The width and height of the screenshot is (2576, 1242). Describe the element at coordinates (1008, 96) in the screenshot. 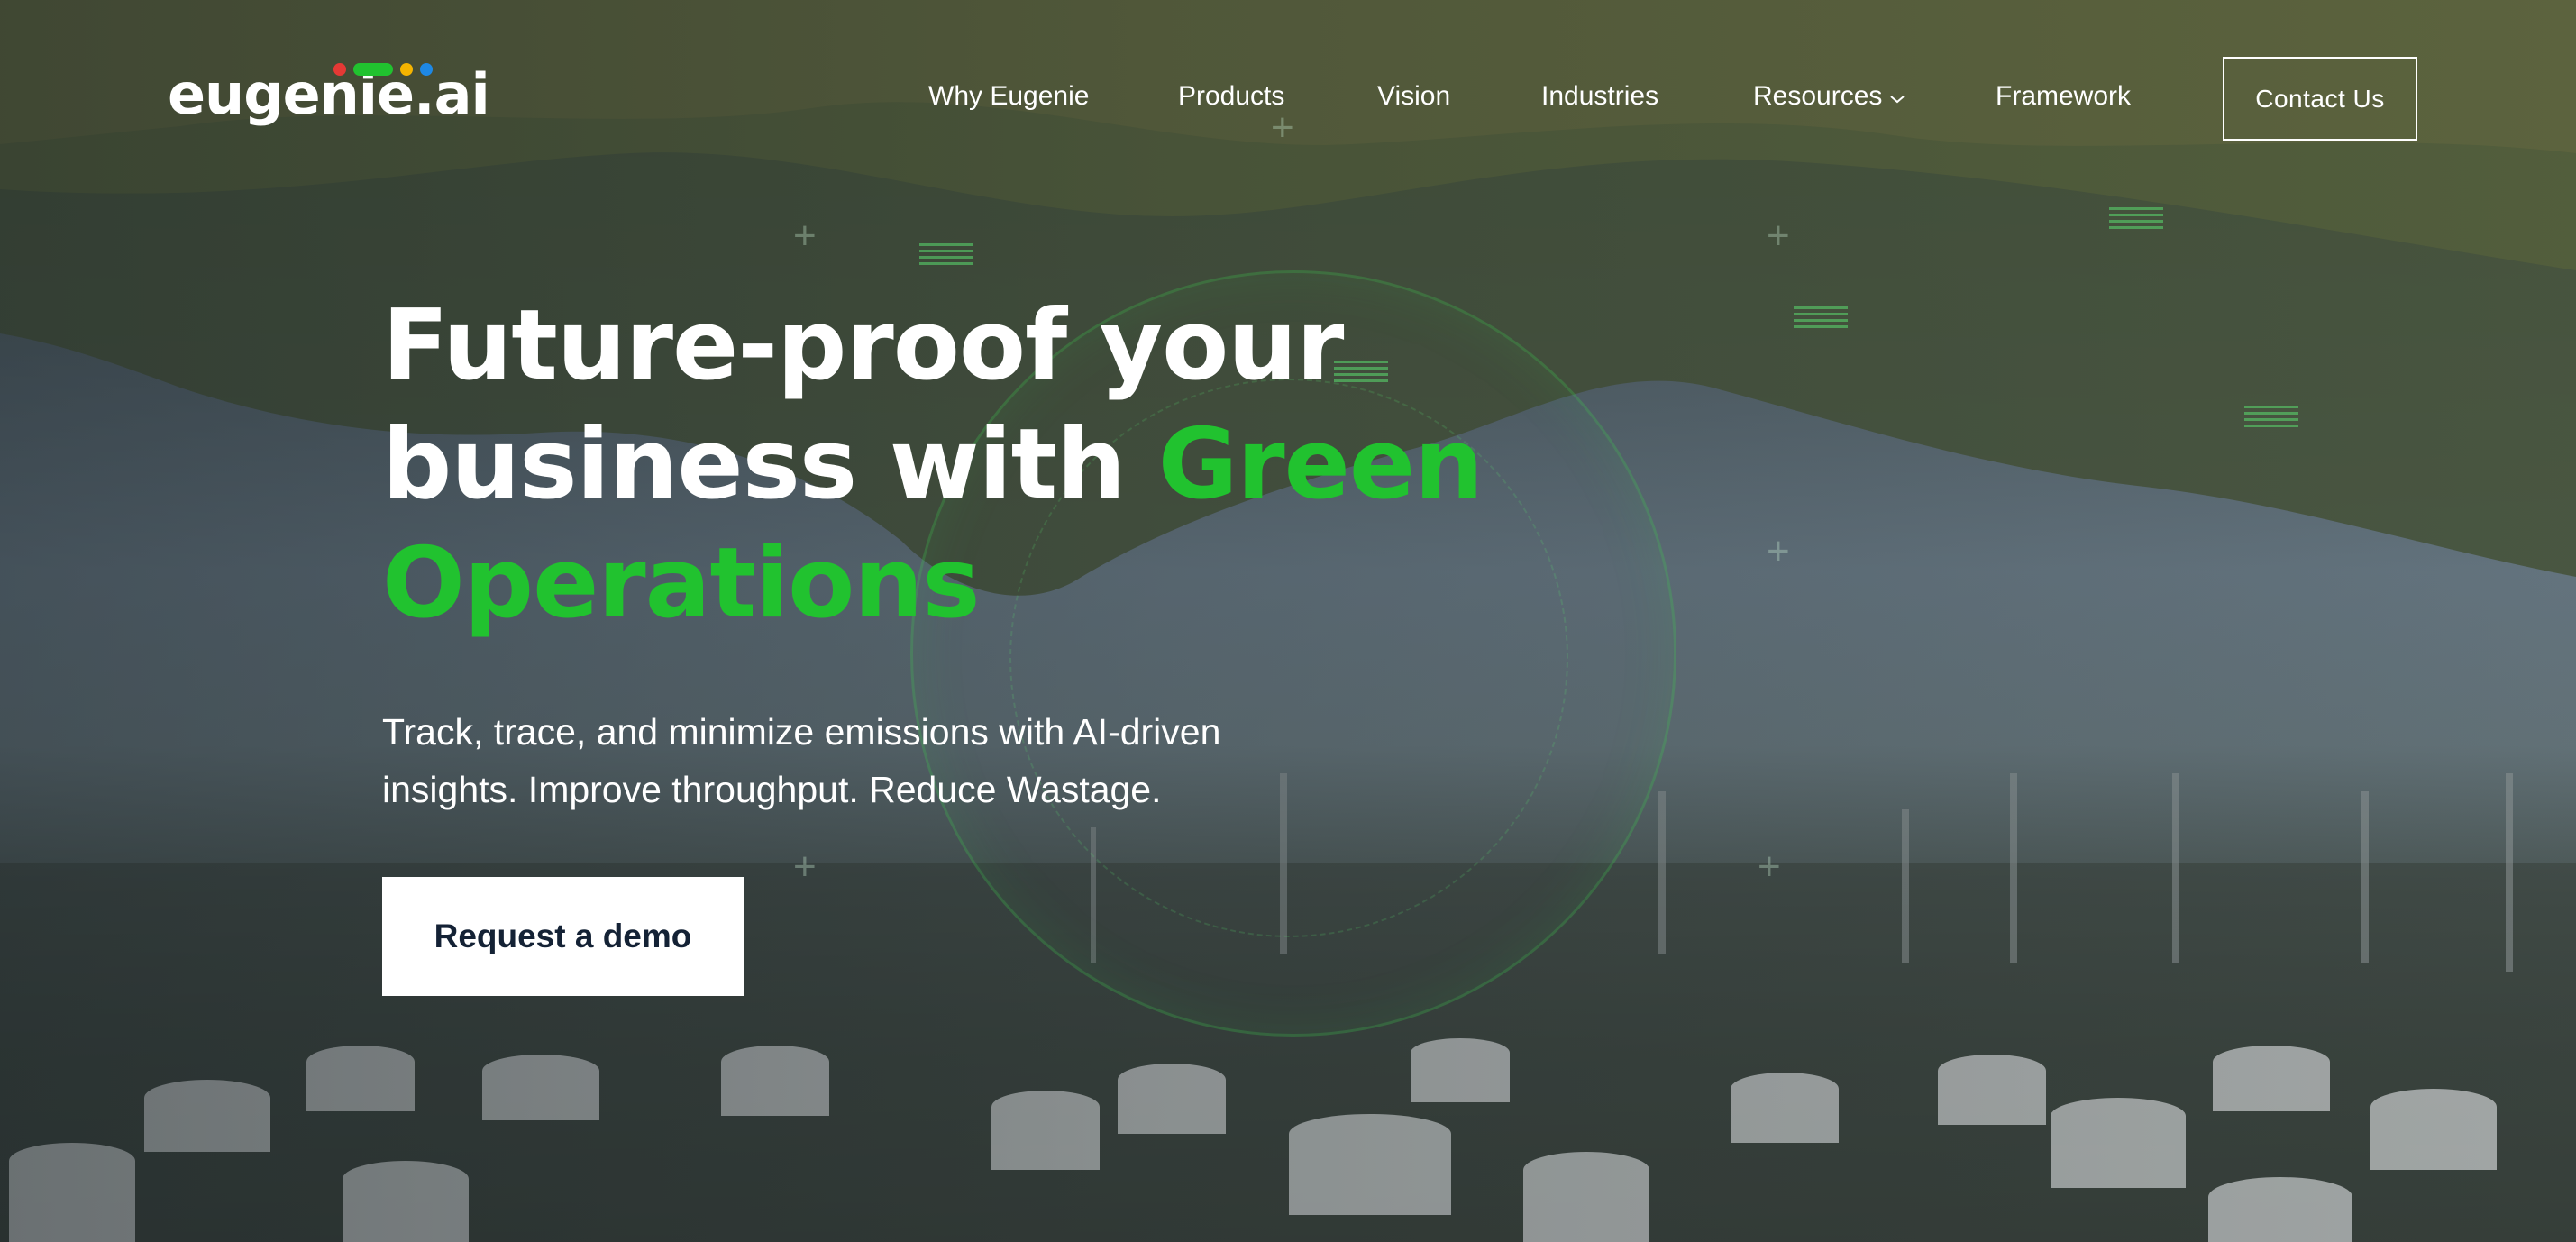

I see `nav-item-why-eugenie: Why Eugenie` at that location.